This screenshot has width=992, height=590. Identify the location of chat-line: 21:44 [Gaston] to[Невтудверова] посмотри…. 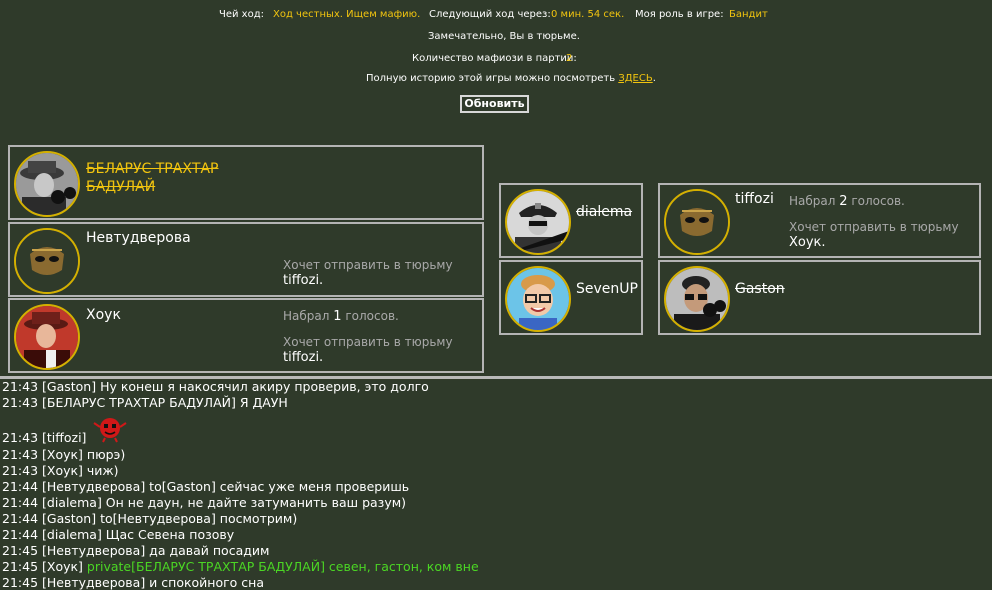
(150, 518).